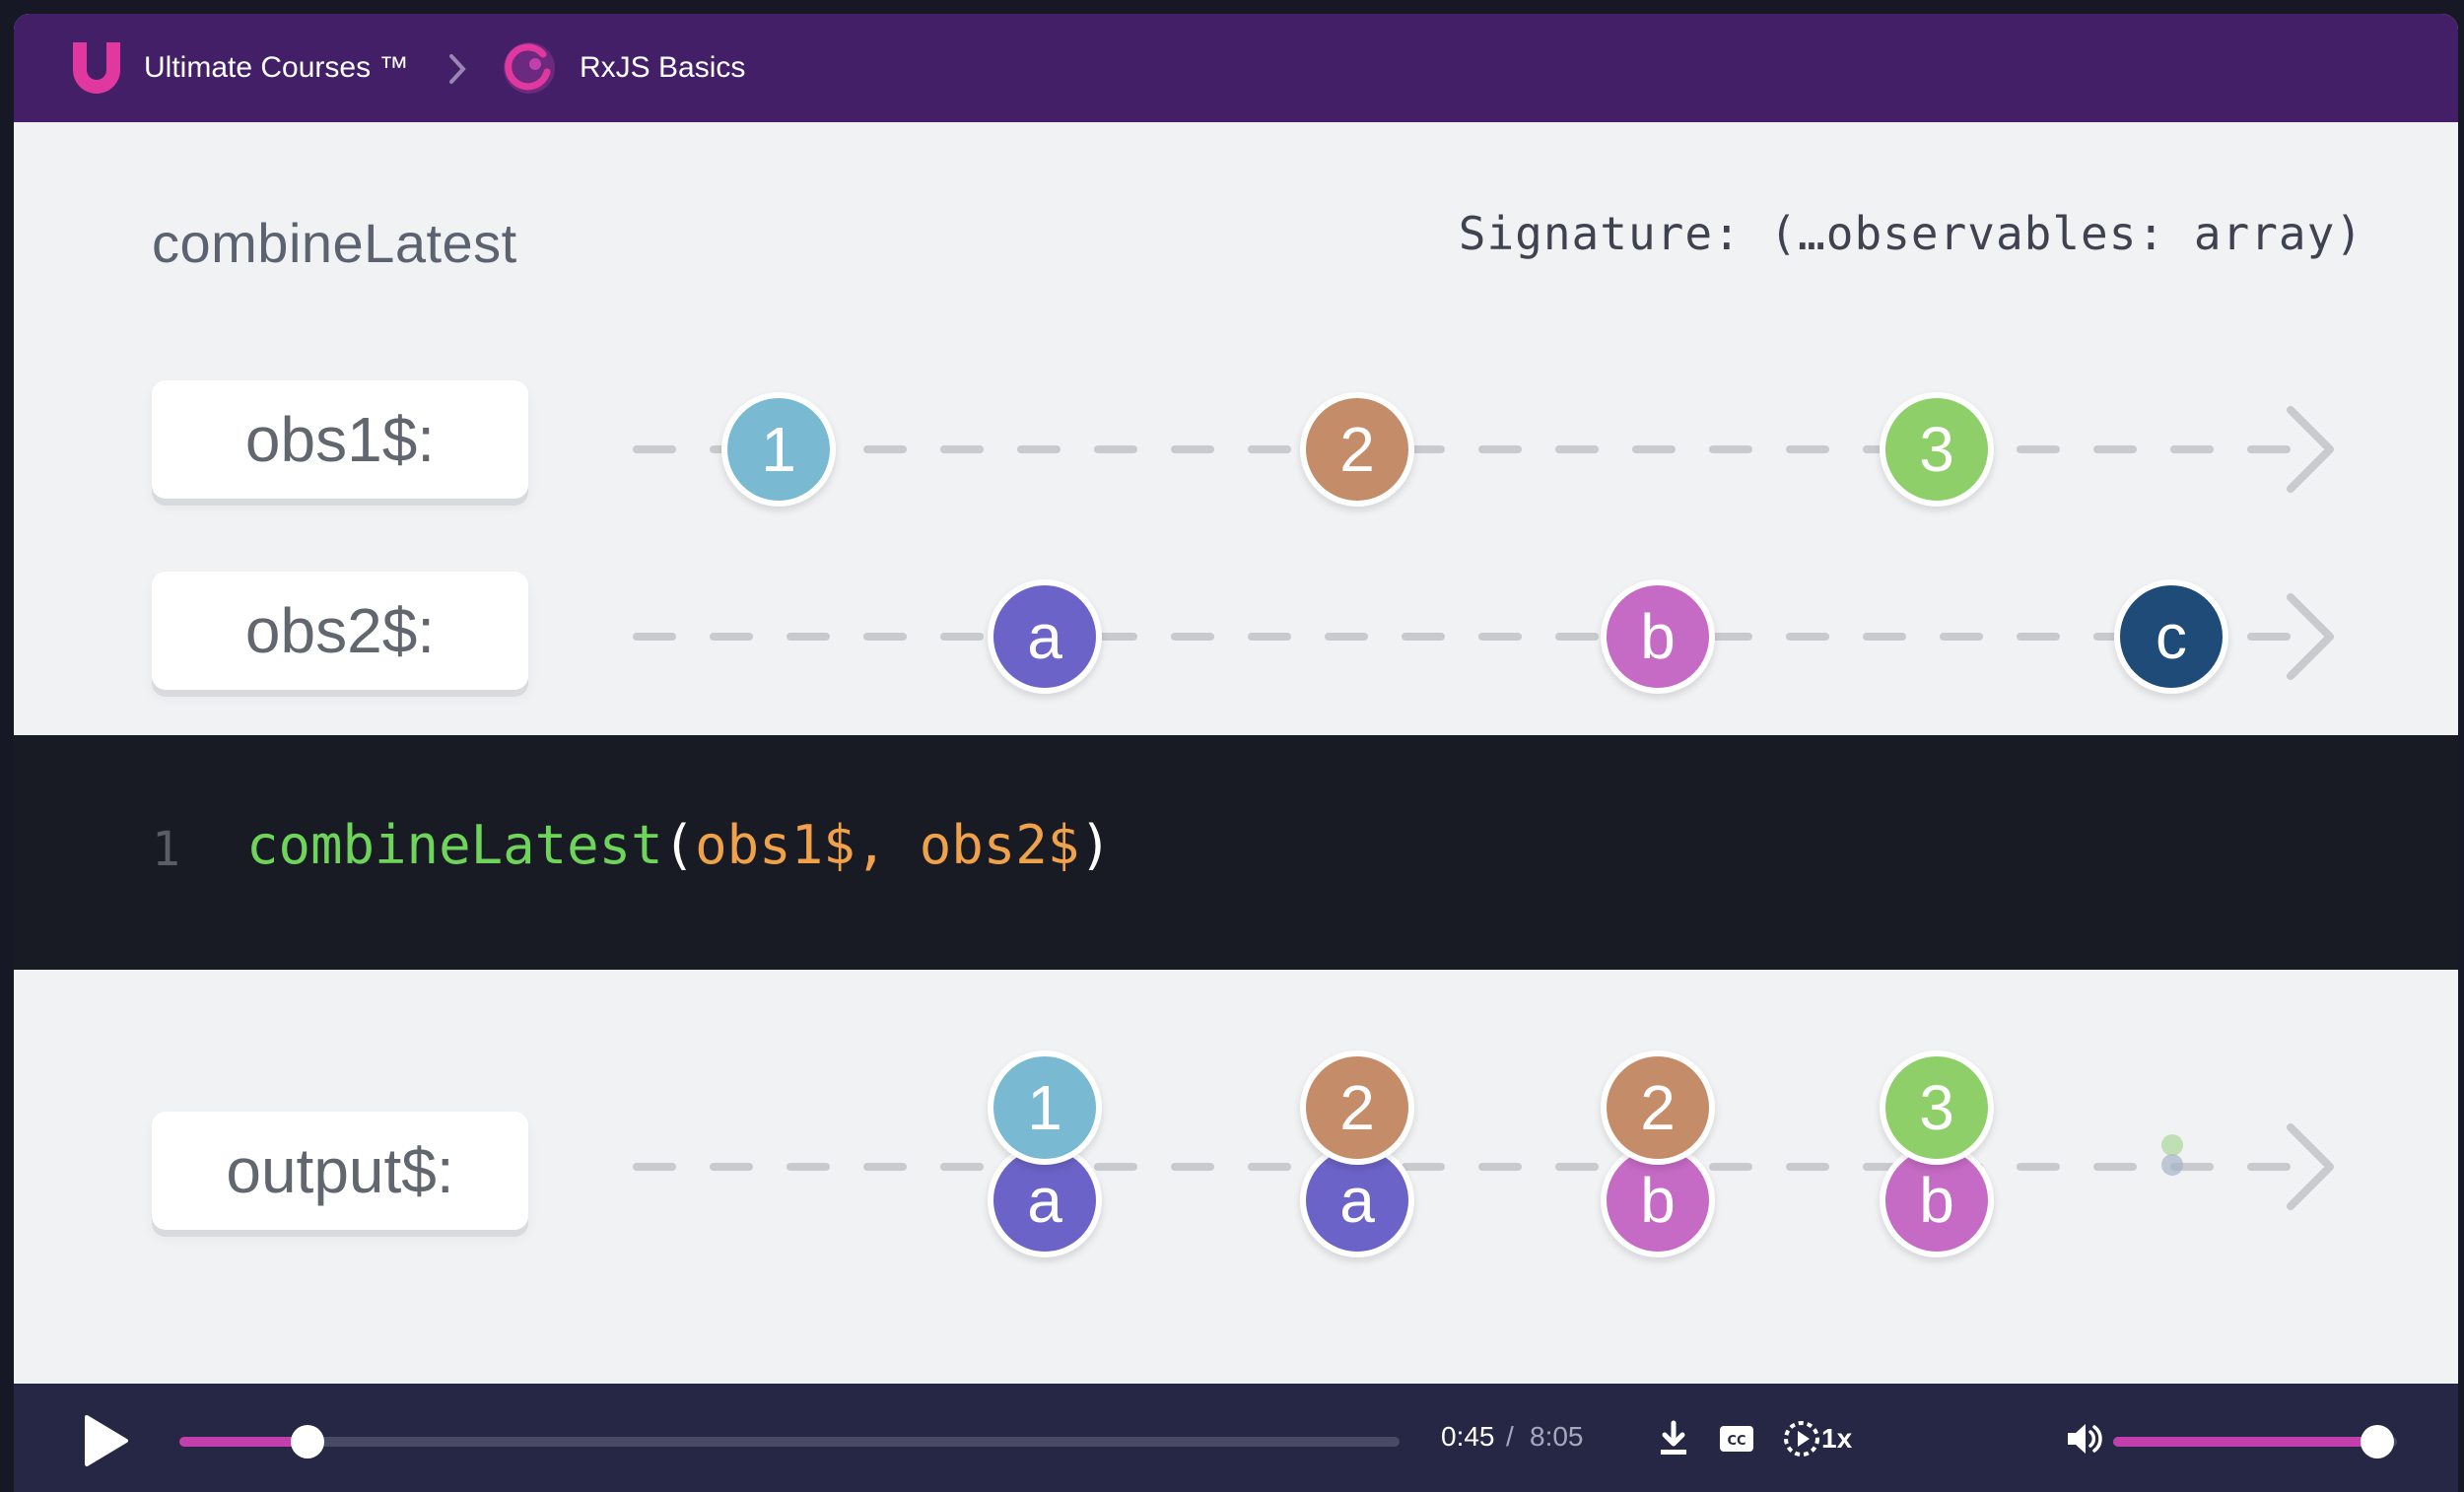 The height and width of the screenshot is (1492, 2464). I want to click on marble-obs1-2: 2, so click(1357, 449).